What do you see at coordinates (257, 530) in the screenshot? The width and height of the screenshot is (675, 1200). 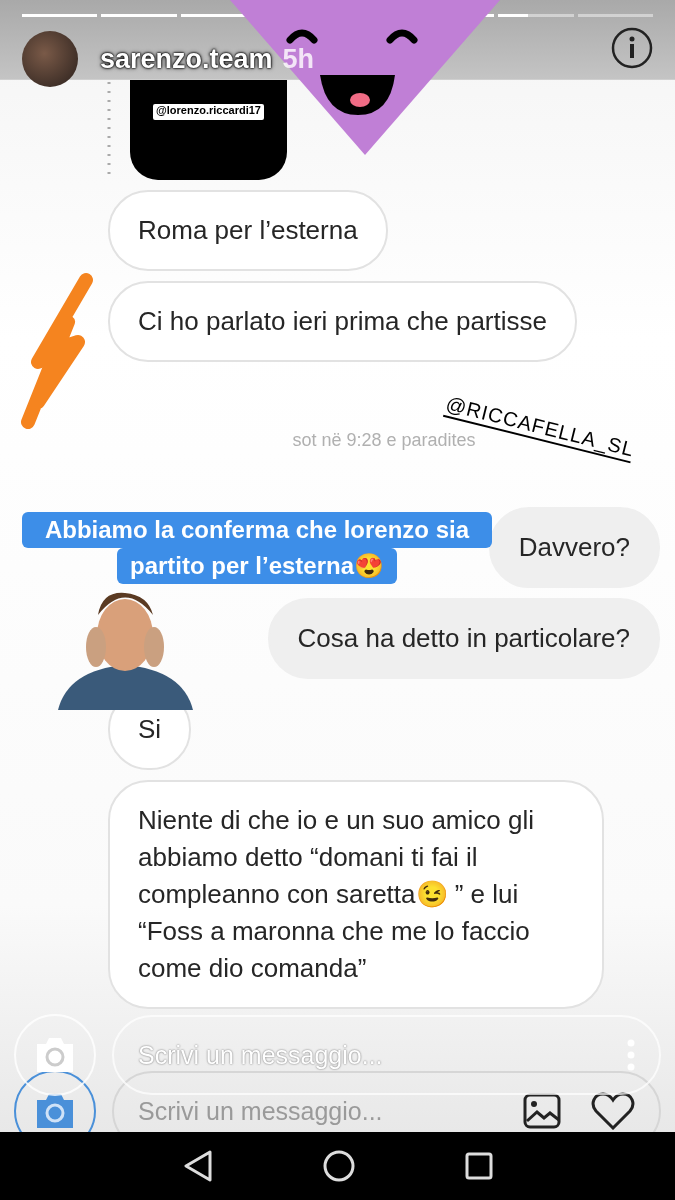 I see `caption-text: Abbiamo la conferma che lorenzo sia` at bounding box center [257, 530].